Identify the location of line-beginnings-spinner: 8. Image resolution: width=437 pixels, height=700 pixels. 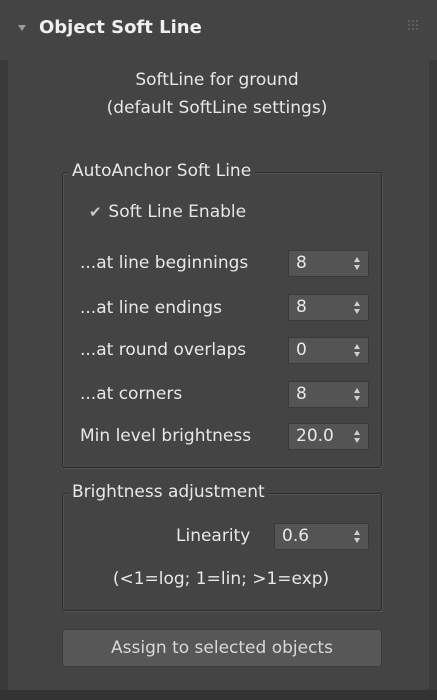
(328, 263).